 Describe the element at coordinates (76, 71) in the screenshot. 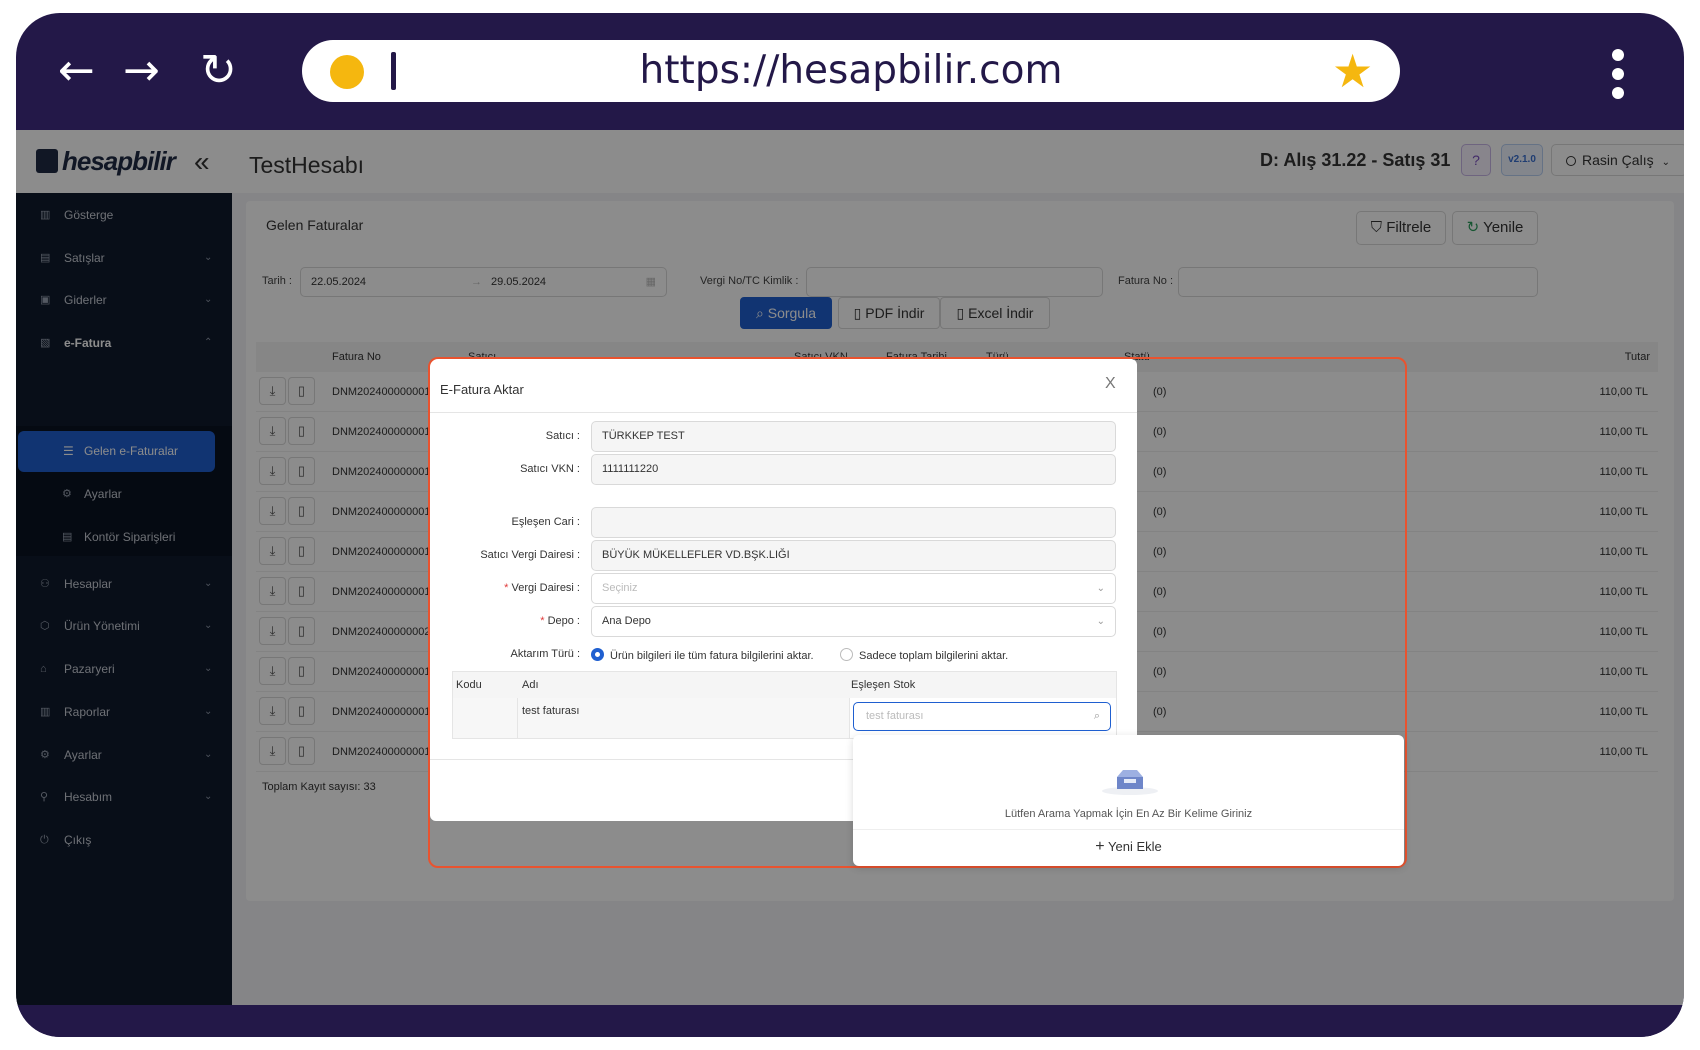

I see `back-arrow-icon: ←` at that location.